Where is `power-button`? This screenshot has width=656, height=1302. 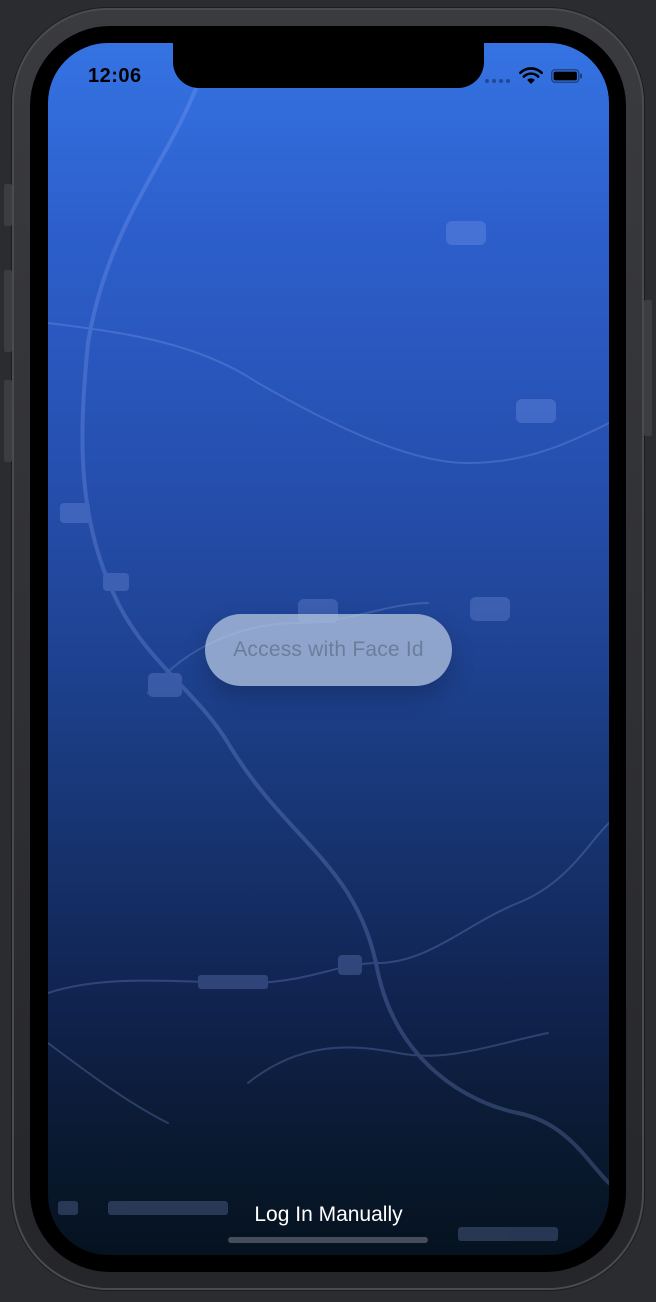
power-button is located at coordinates (648, 368).